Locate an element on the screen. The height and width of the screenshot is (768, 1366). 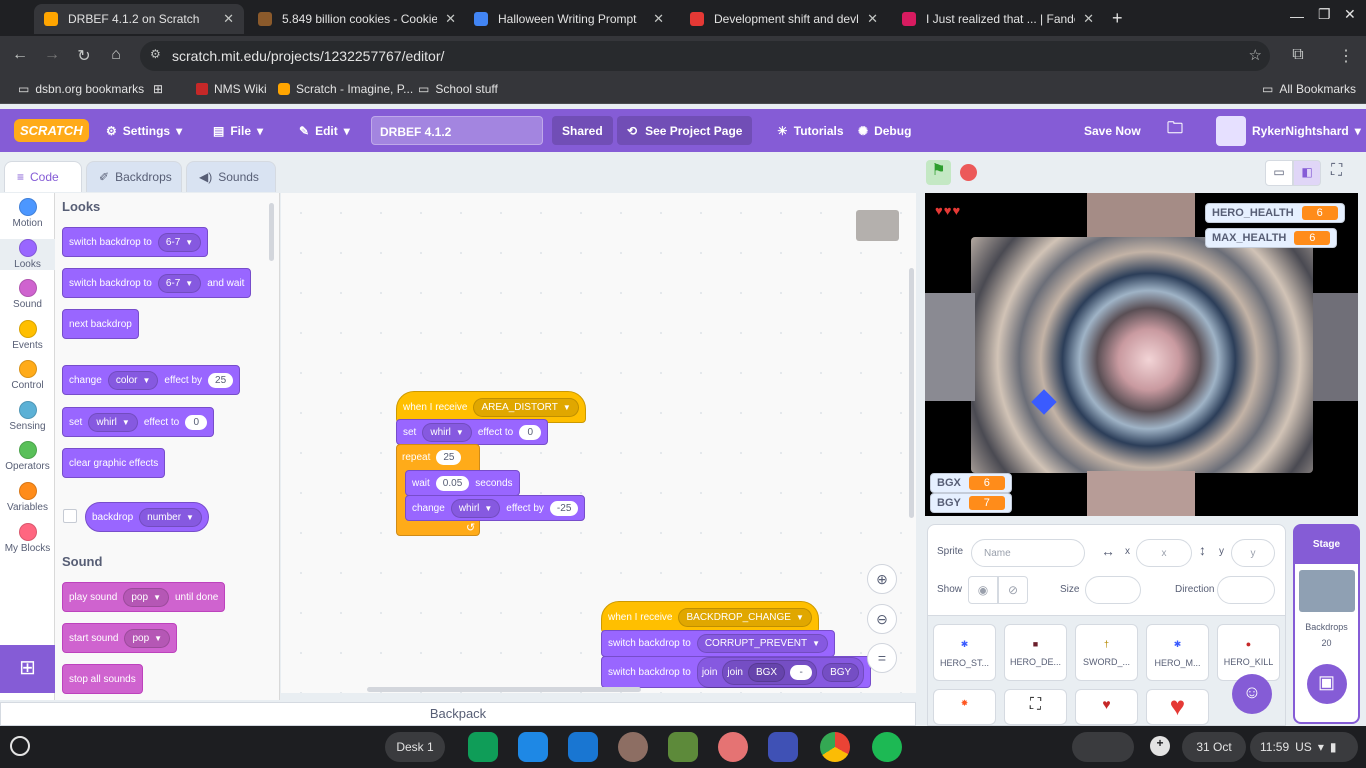
extensions-icon: ⧉ is located at coordinates (1298, 55).